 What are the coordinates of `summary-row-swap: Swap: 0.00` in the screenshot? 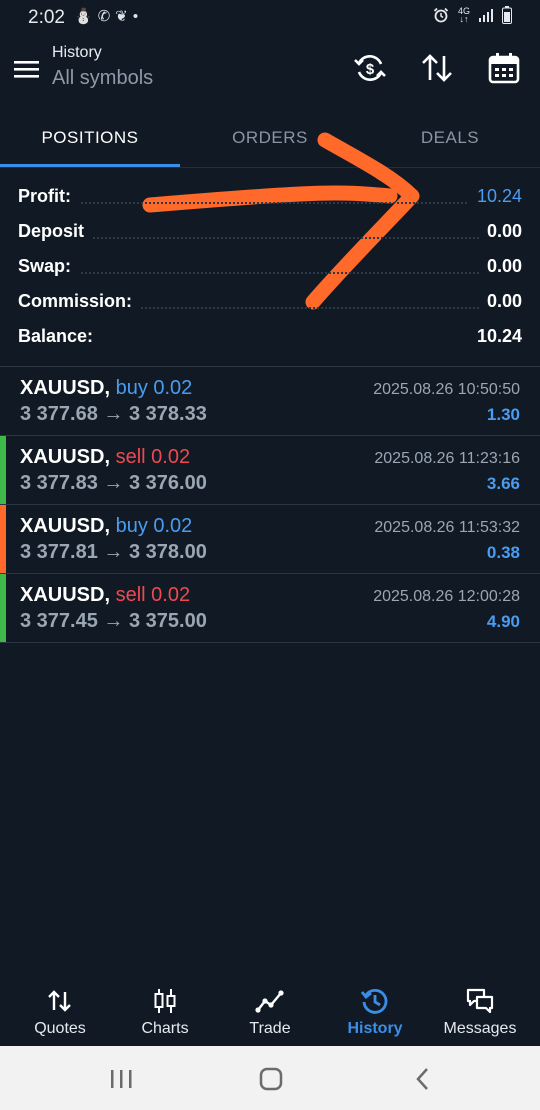 It's located at (270, 267).